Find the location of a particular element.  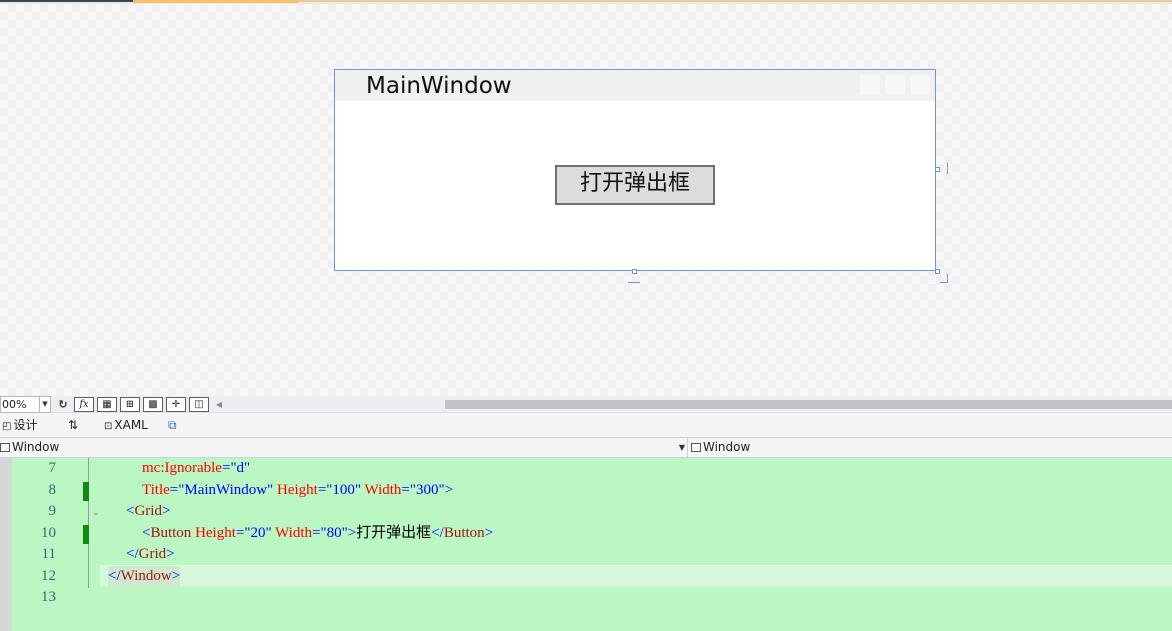

swap-panes-button: ⇅ is located at coordinates (73, 425).